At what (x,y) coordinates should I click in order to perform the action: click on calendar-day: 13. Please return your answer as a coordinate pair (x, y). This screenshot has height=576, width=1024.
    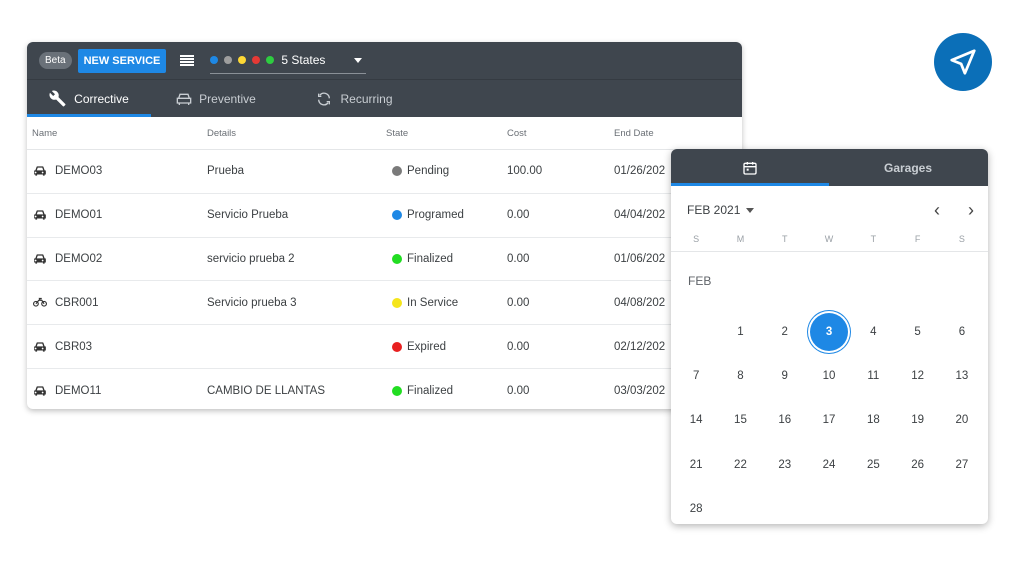
    Looking at the image, I should click on (962, 376).